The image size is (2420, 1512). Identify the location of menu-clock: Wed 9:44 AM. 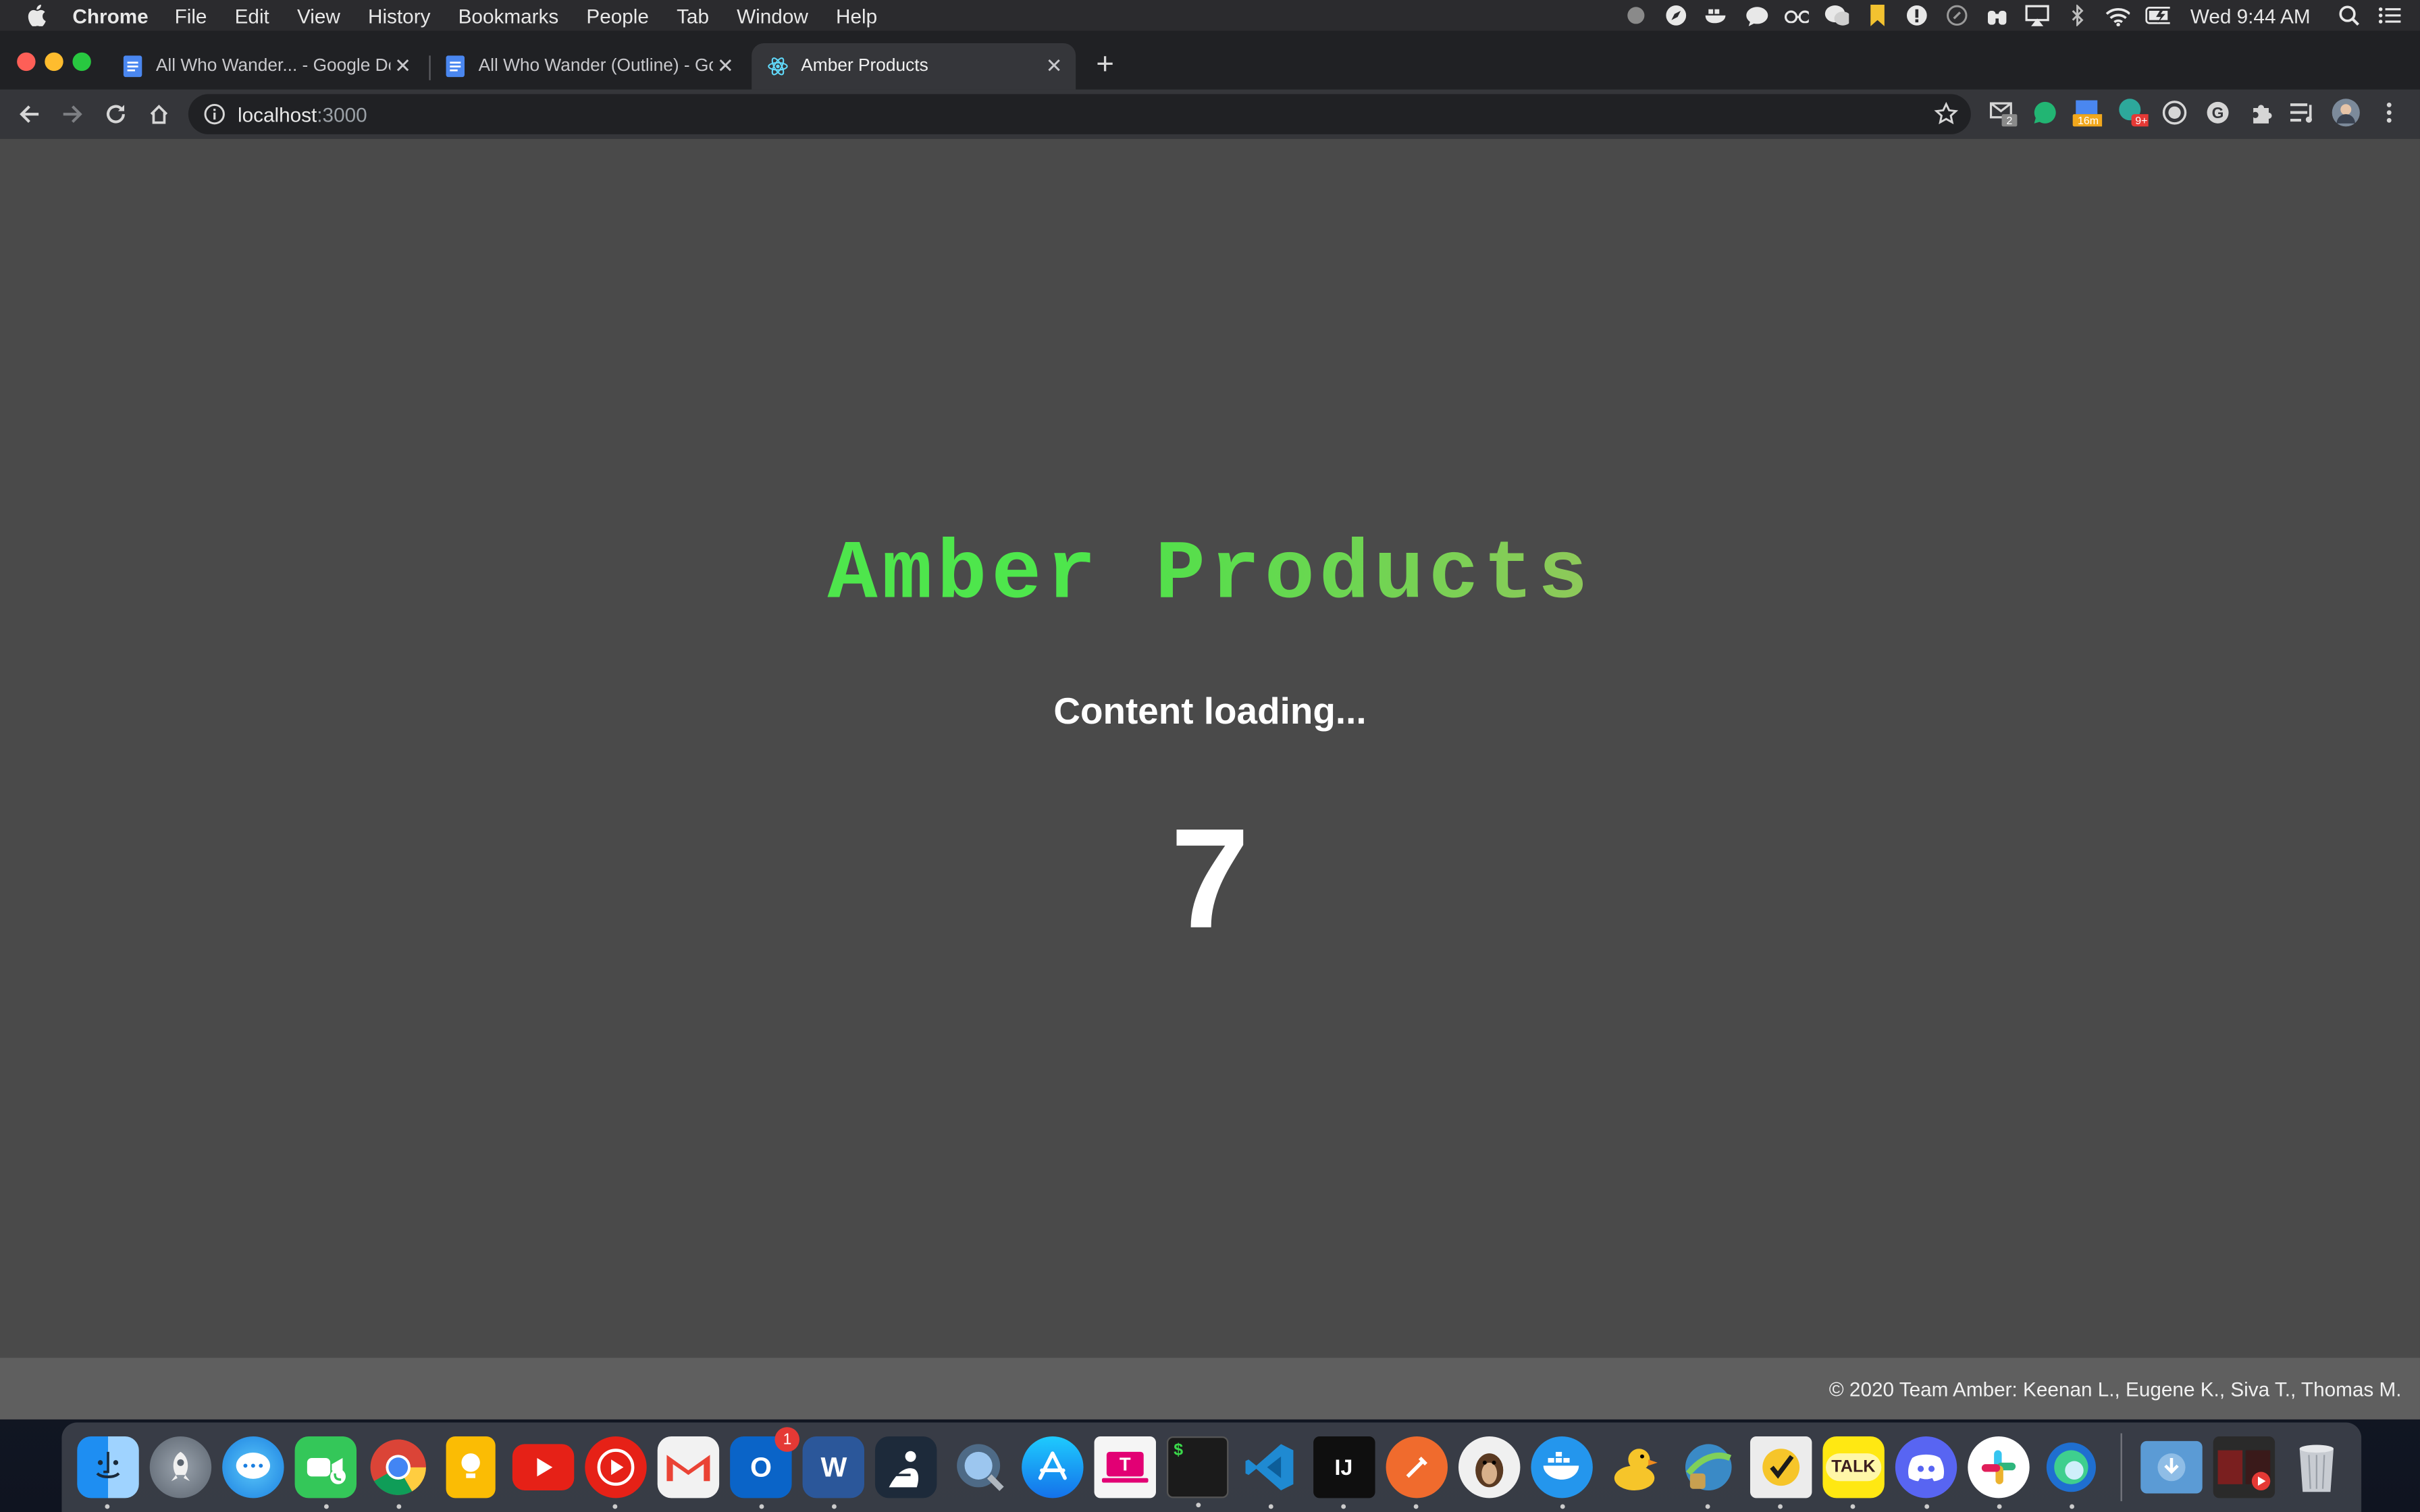
(2250, 15).